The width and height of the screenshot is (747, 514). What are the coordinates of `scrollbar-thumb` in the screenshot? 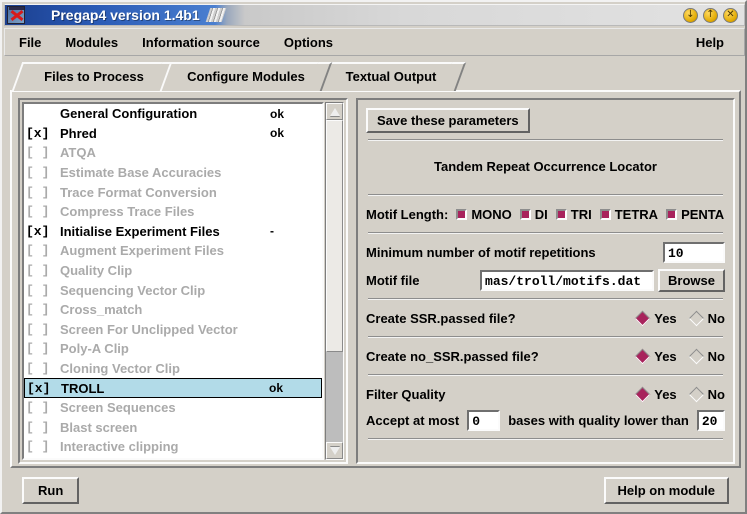 It's located at (334, 236).